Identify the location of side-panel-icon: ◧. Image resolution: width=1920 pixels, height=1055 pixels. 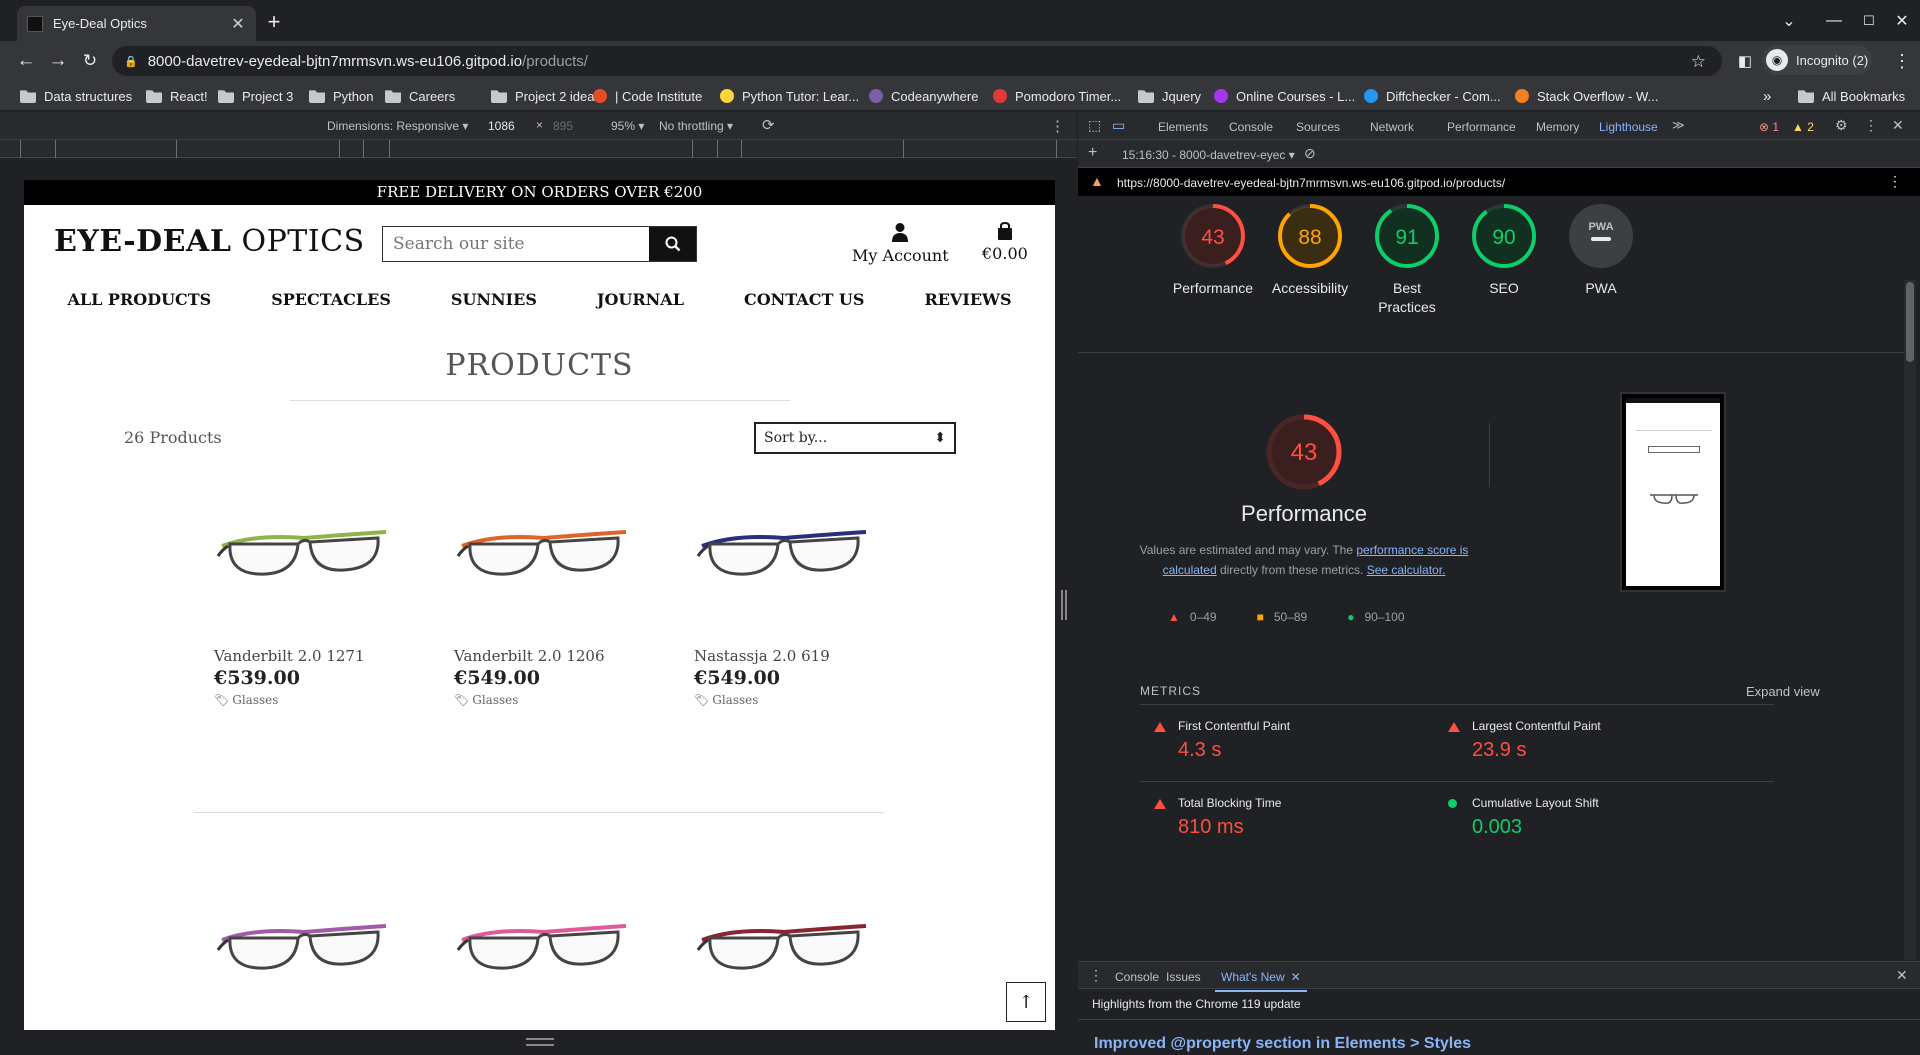
(1745, 61).